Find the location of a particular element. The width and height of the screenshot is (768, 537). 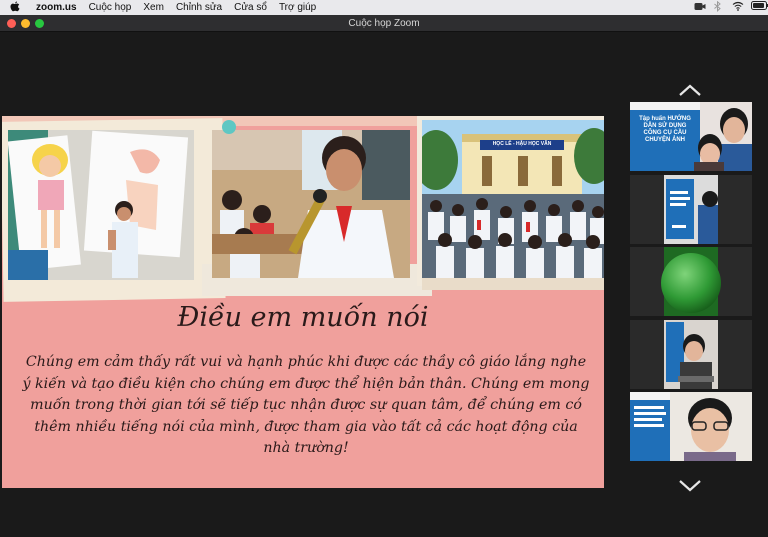

photo-girl-presenting is located at coordinates (101, 205).